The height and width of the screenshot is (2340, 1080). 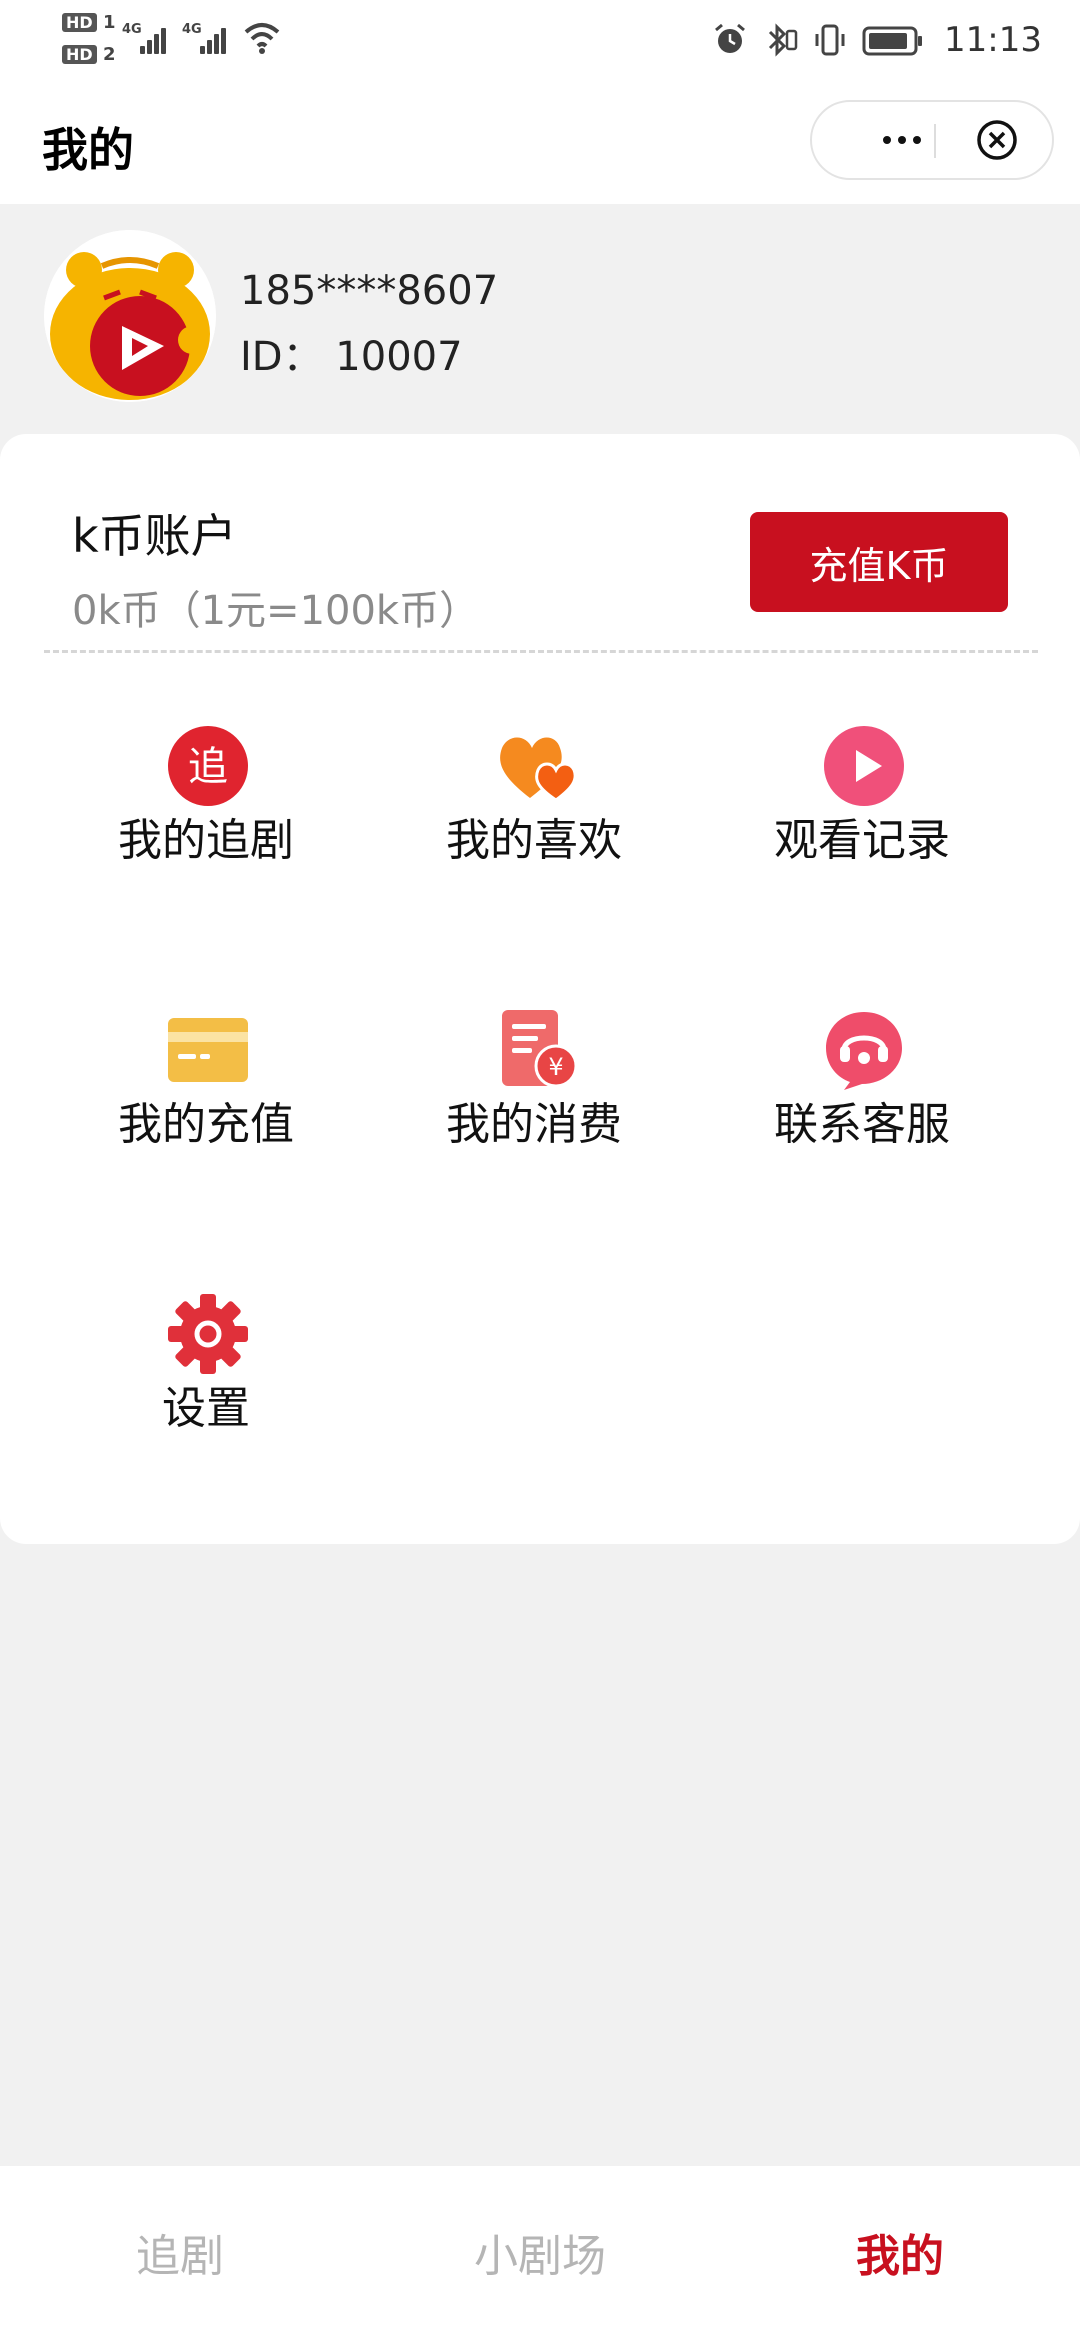 What do you see at coordinates (208, 1050) in the screenshot?
I see `card-icon` at bounding box center [208, 1050].